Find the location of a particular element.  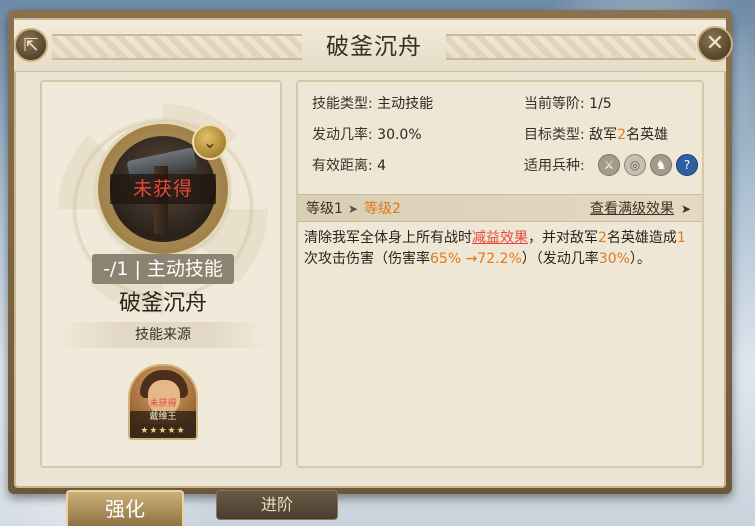

chevron-down-icon: ⌄ is located at coordinates (210, 142).